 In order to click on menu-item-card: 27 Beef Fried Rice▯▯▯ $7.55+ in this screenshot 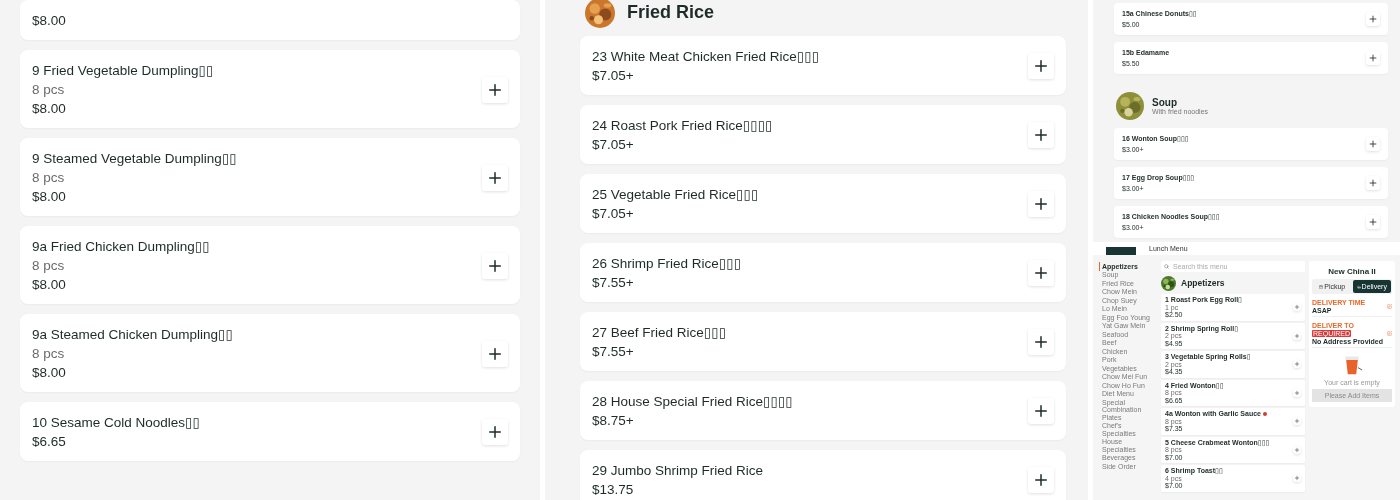, I will do `click(823, 341)`.